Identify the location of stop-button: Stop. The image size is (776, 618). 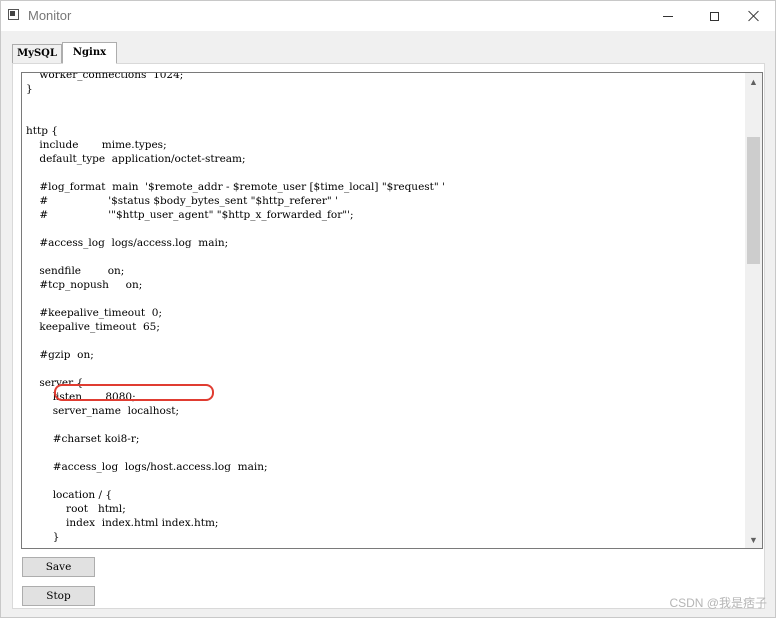
(58, 596).